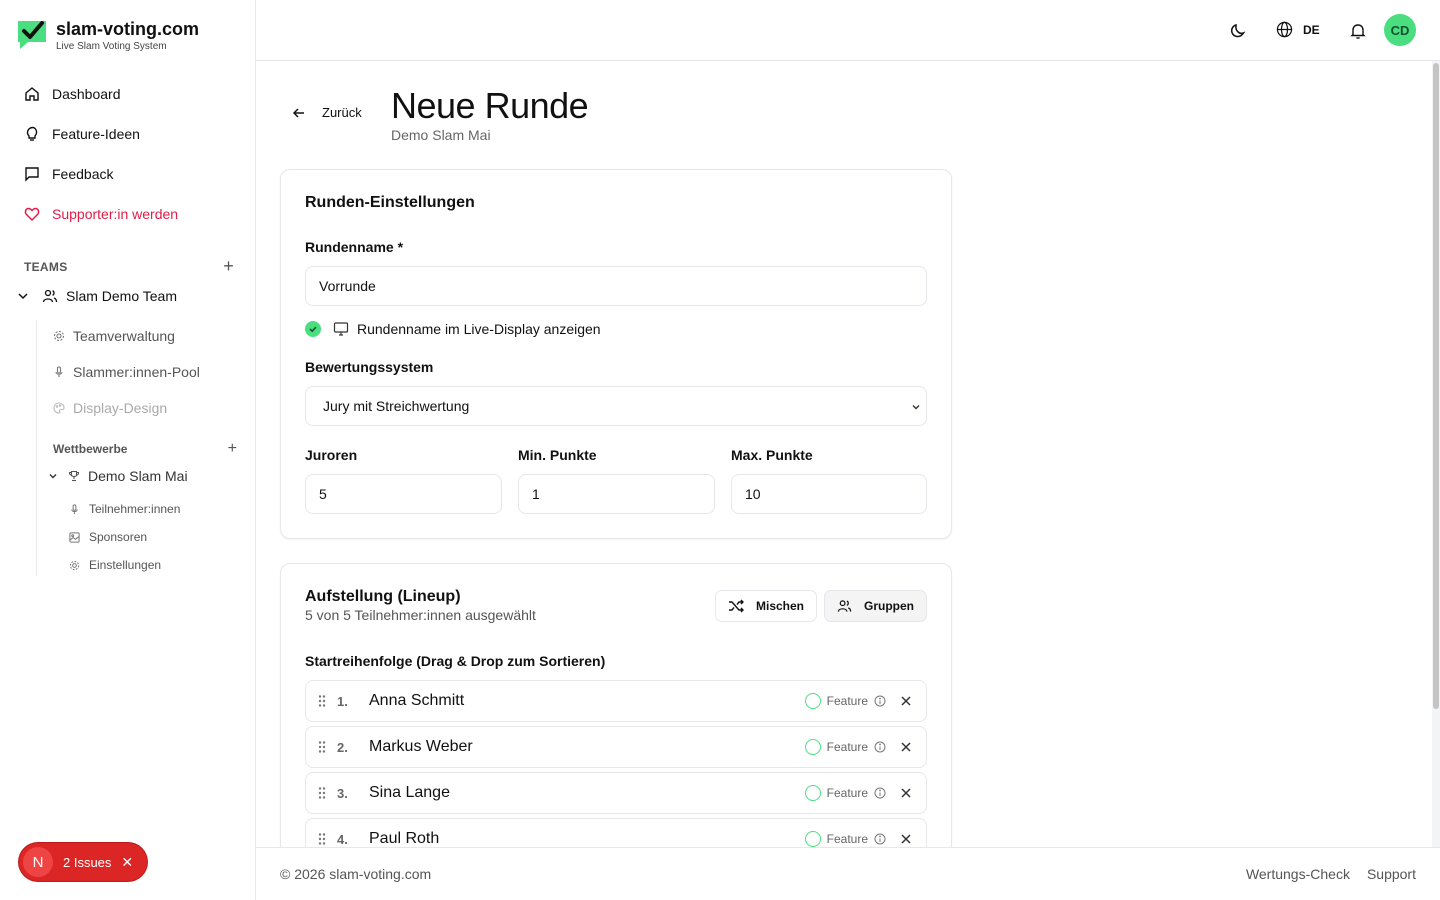 This screenshot has width=1440, height=900. I want to click on competitions-heading: Wettbewerbe +, so click(145, 449).